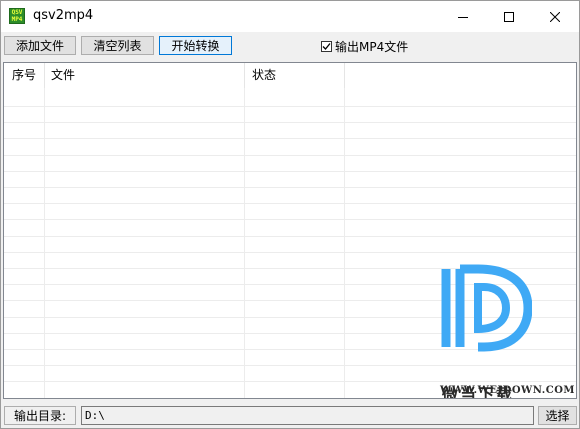 The image size is (580, 429). What do you see at coordinates (145, 75) in the screenshot?
I see `column-header-file: 文件` at bounding box center [145, 75].